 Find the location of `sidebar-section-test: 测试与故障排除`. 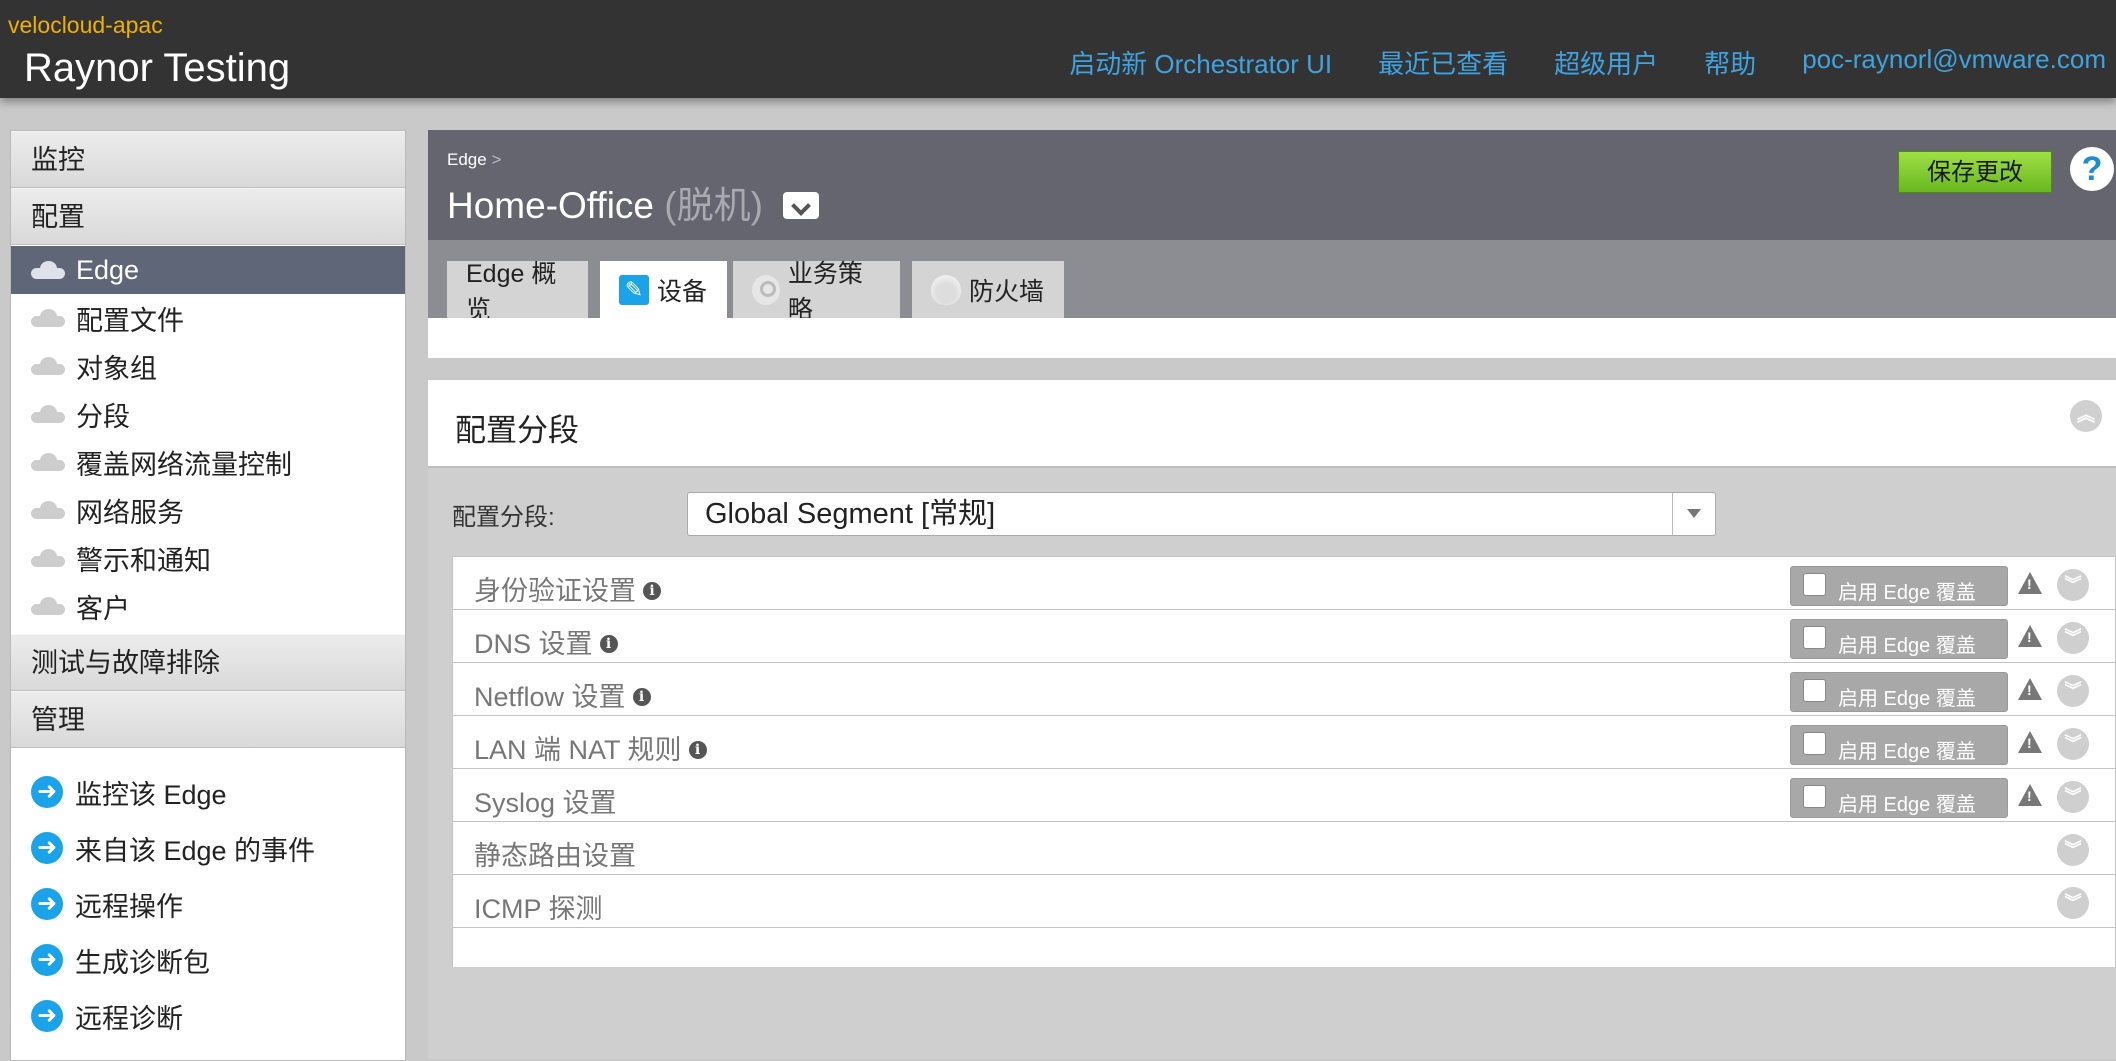

sidebar-section-test: 测试与故障排除 is located at coordinates (208, 662).